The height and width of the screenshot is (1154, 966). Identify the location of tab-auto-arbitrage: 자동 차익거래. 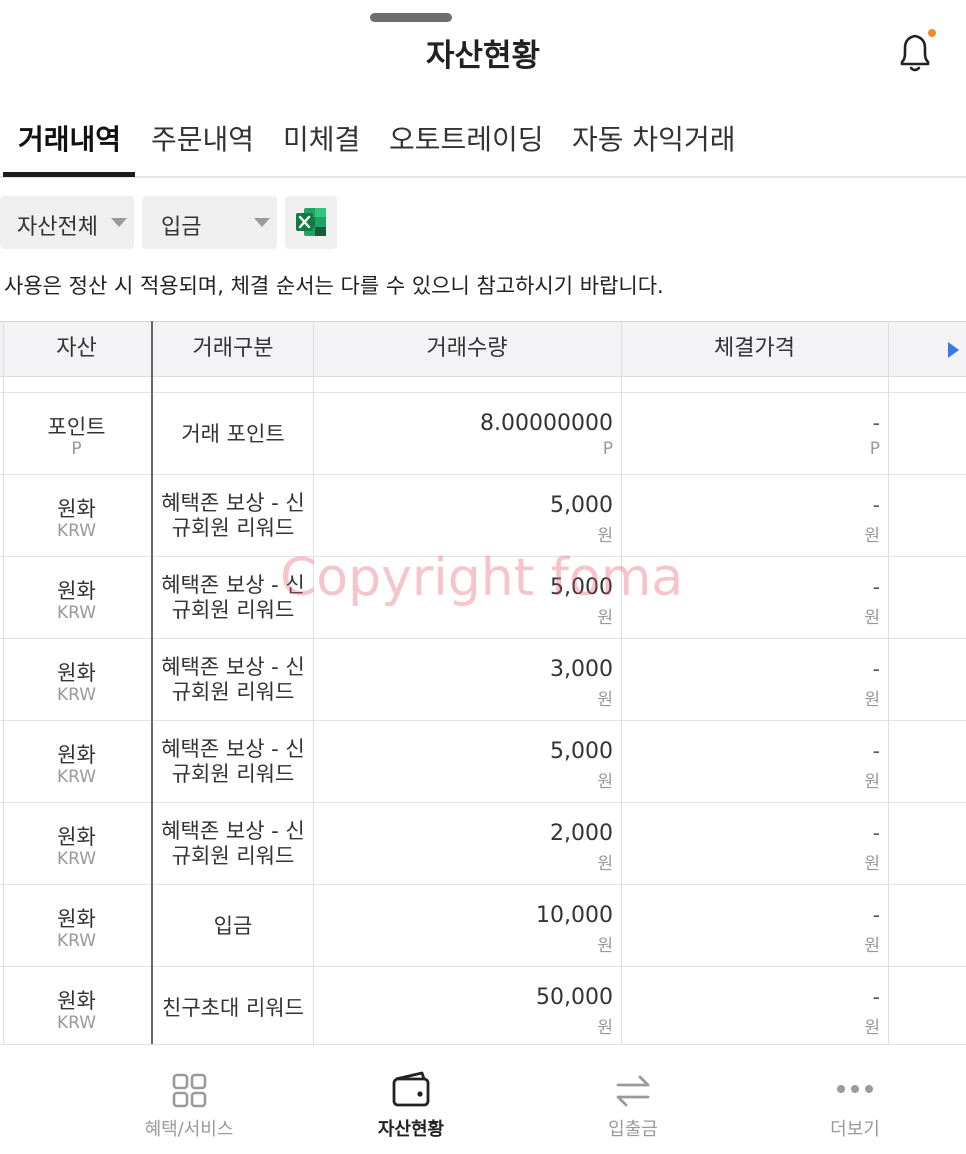
(653, 138).